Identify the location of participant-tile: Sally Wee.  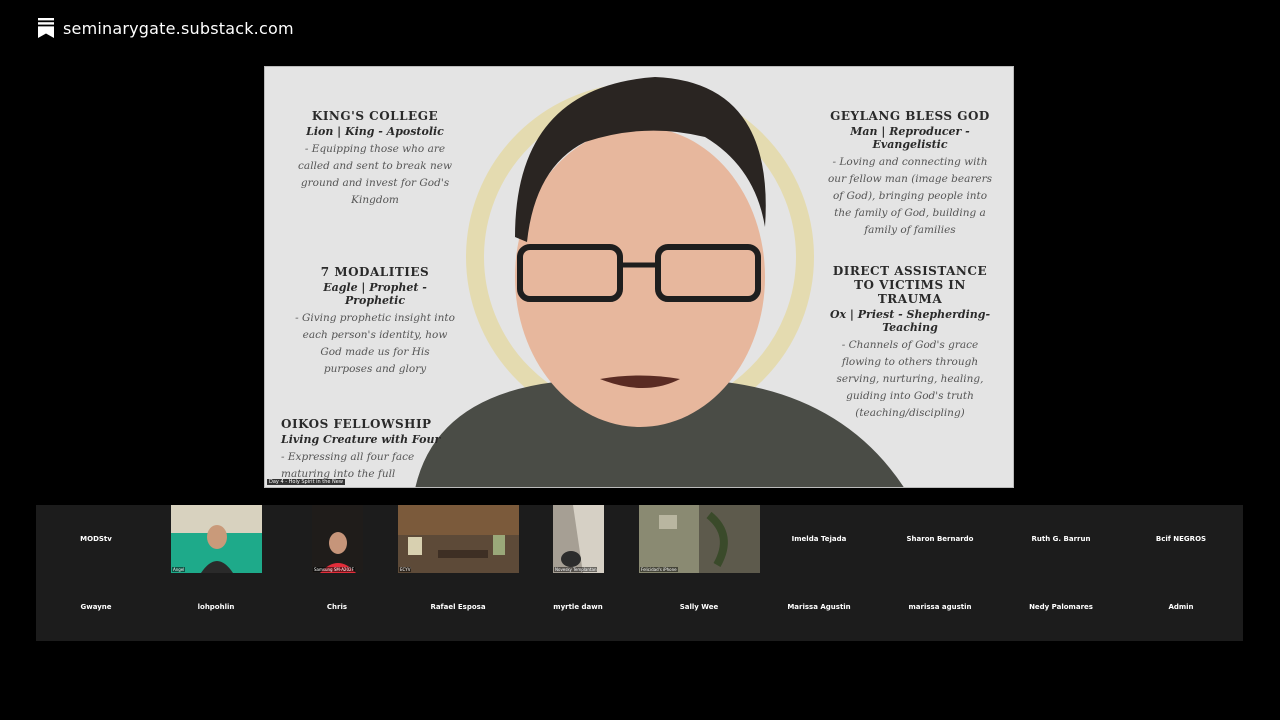
(699, 607).